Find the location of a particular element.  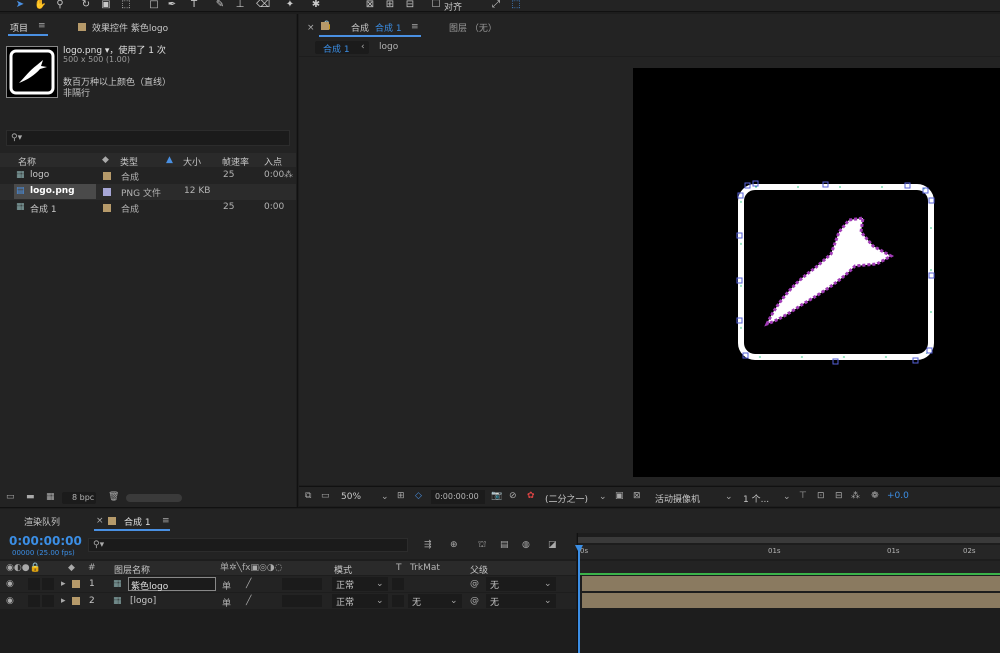

thumbnail-size-slider is located at coordinates (154, 498).